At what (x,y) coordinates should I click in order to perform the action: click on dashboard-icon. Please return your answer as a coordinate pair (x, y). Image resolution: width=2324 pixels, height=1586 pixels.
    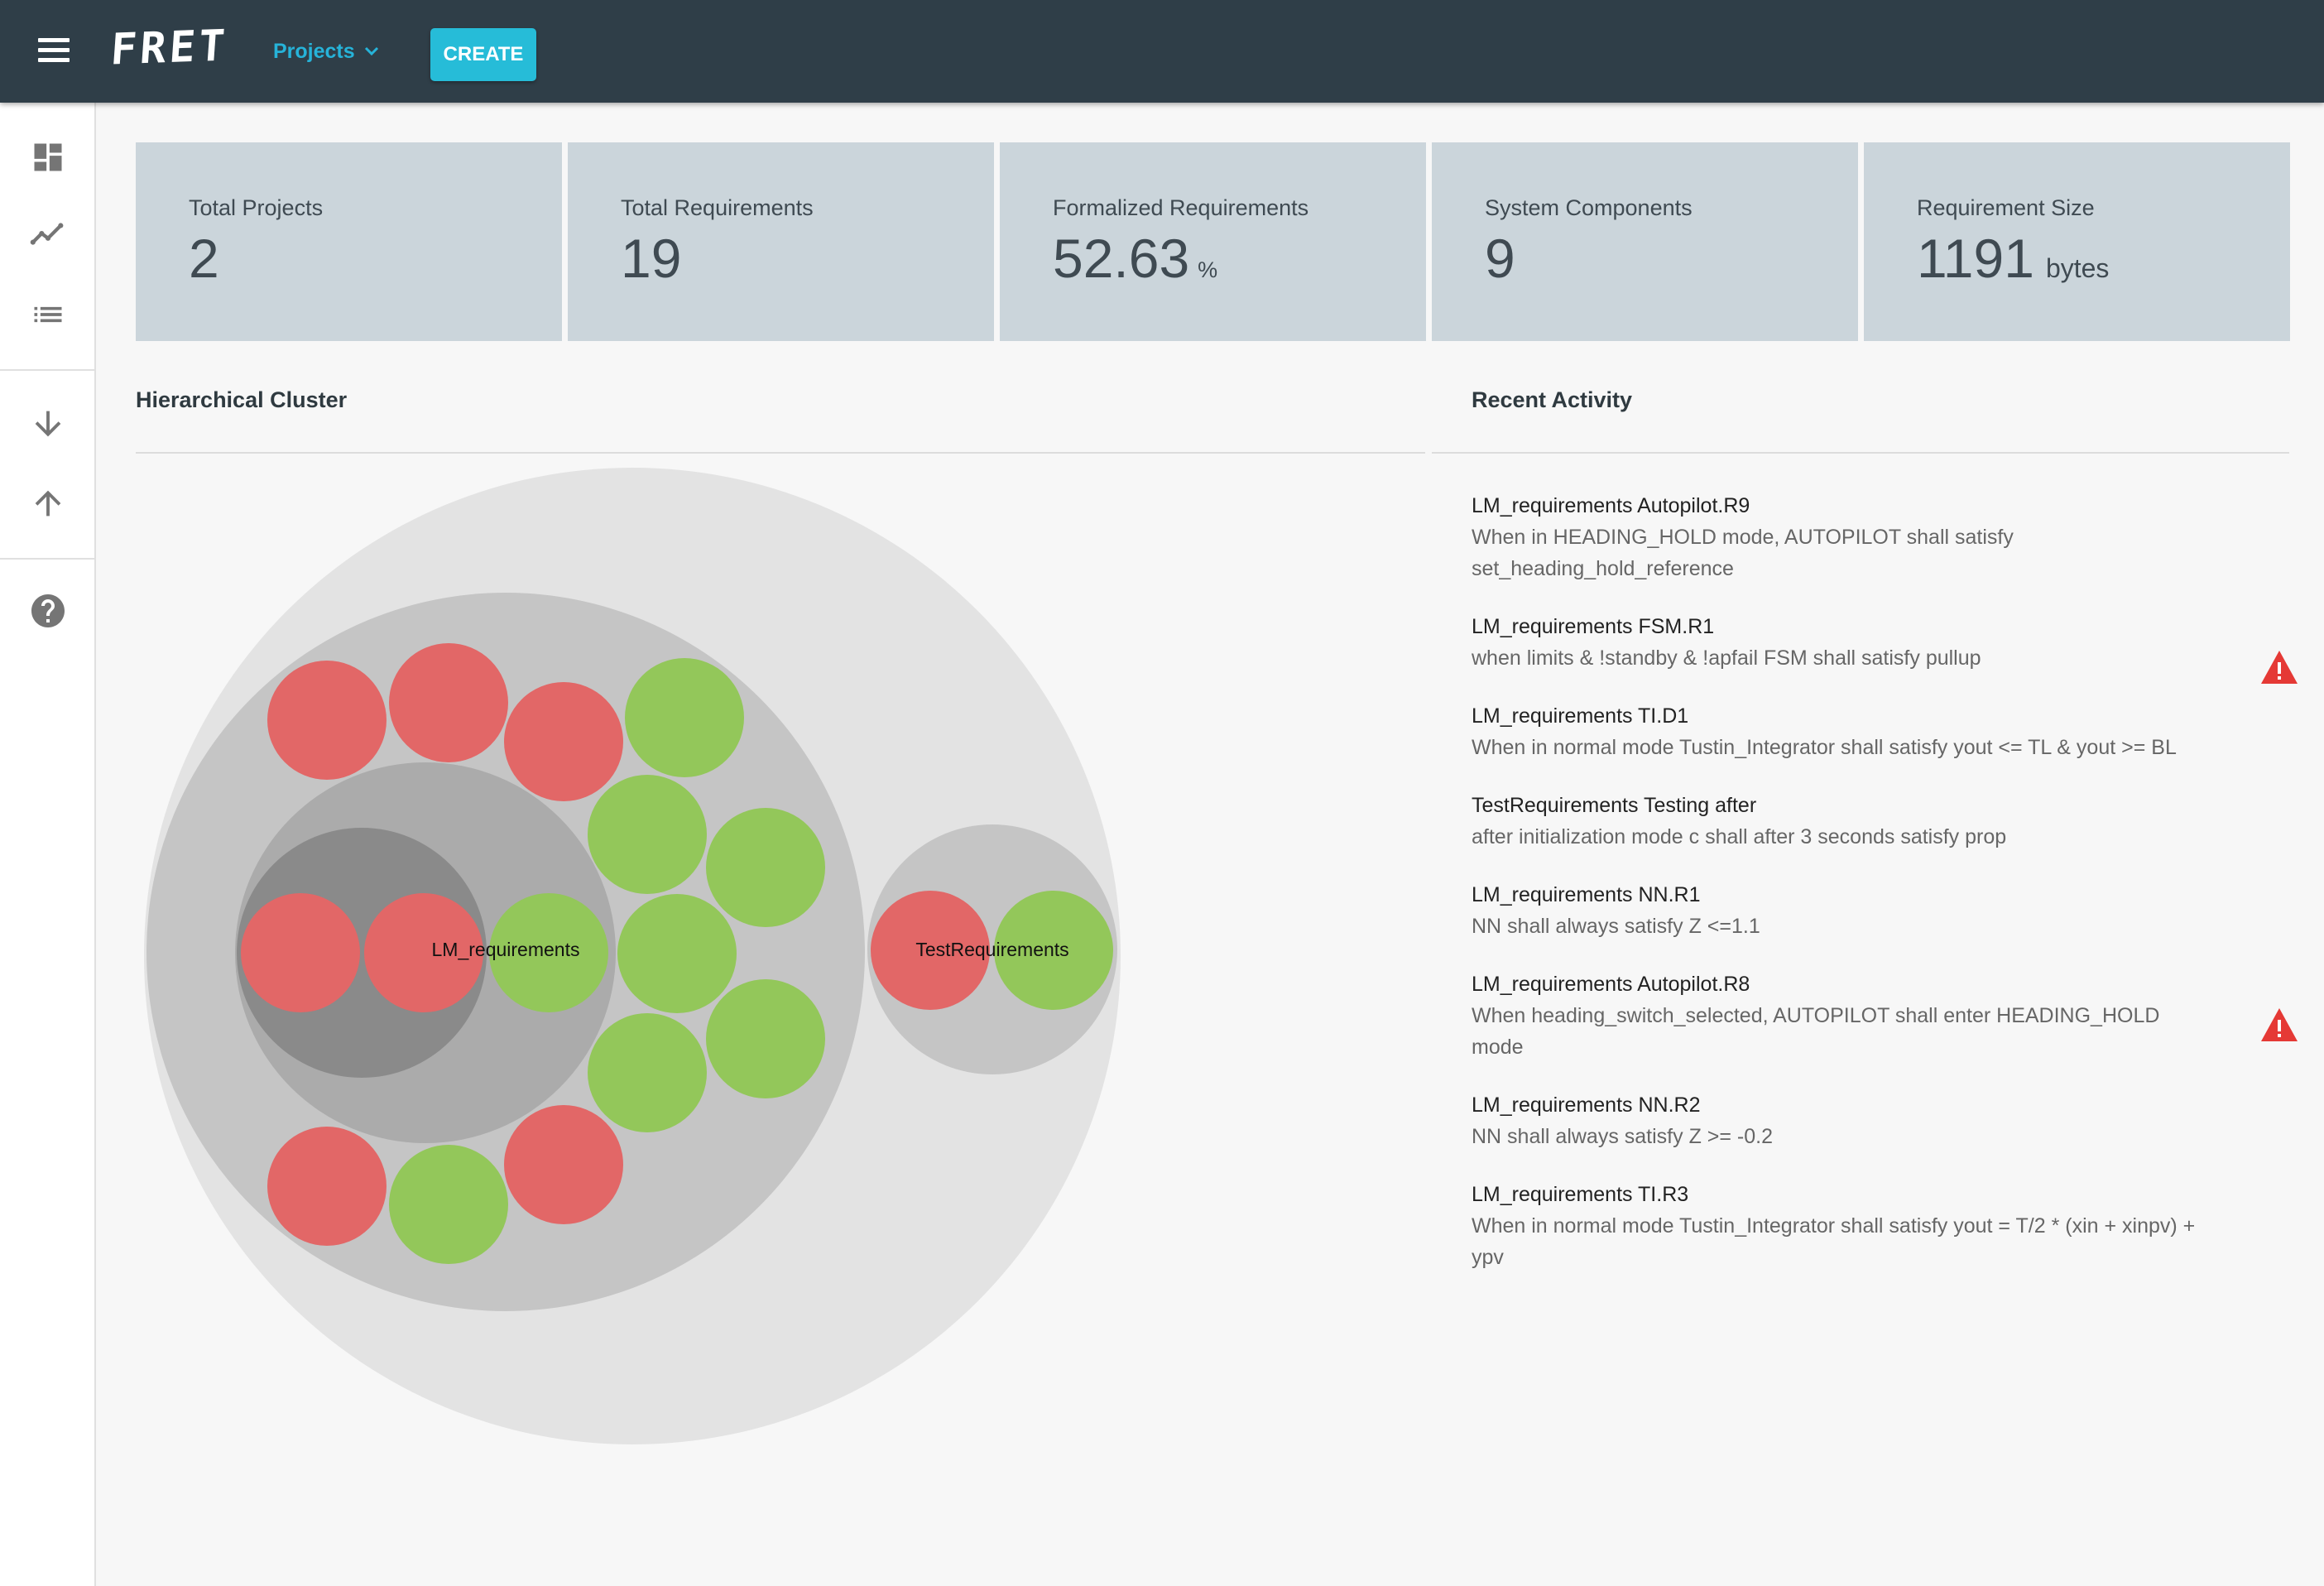
    Looking at the image, I should click on (48, 157).